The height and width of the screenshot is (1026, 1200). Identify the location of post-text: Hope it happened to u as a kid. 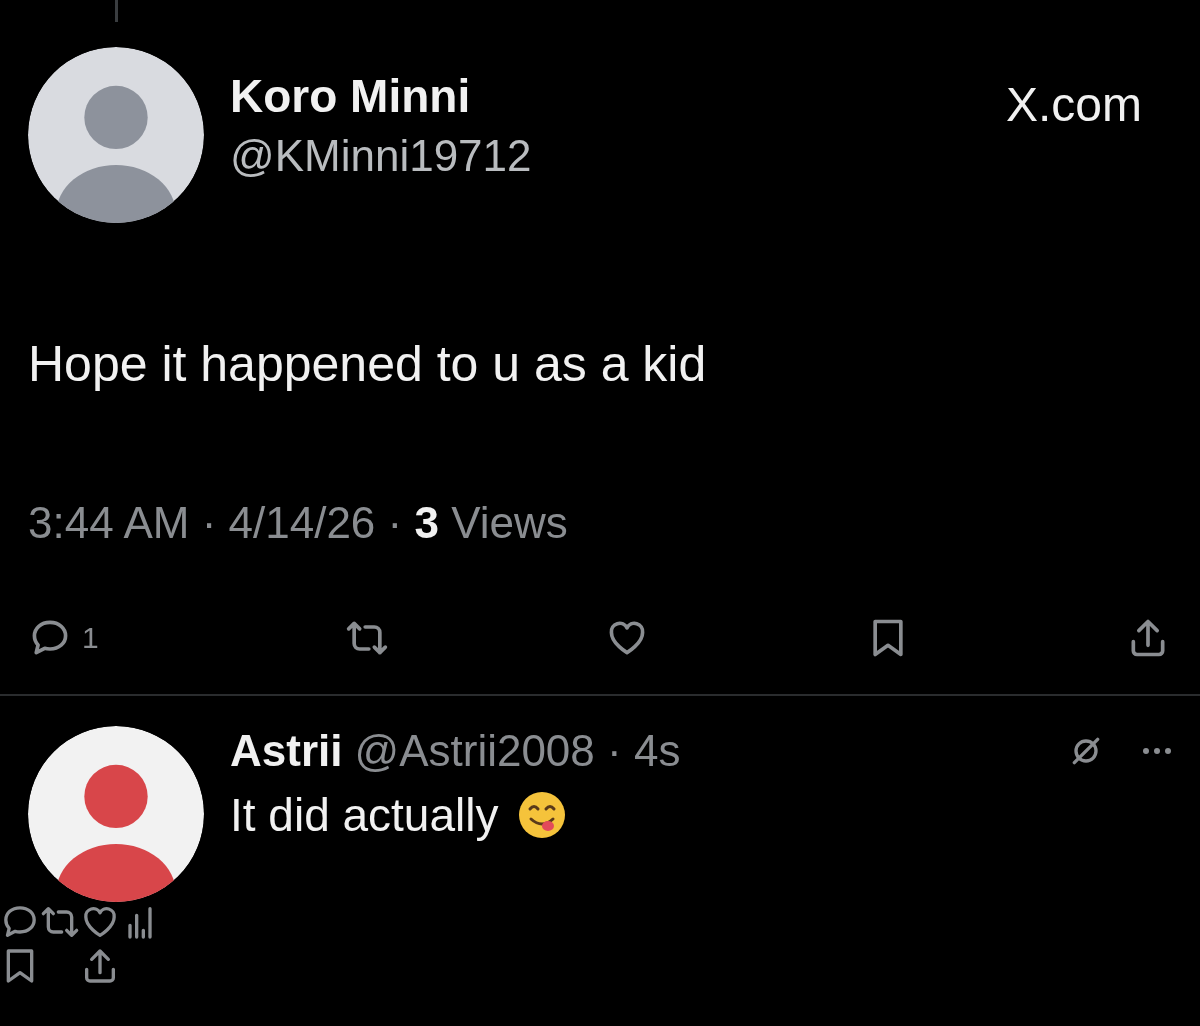
(368, 364).